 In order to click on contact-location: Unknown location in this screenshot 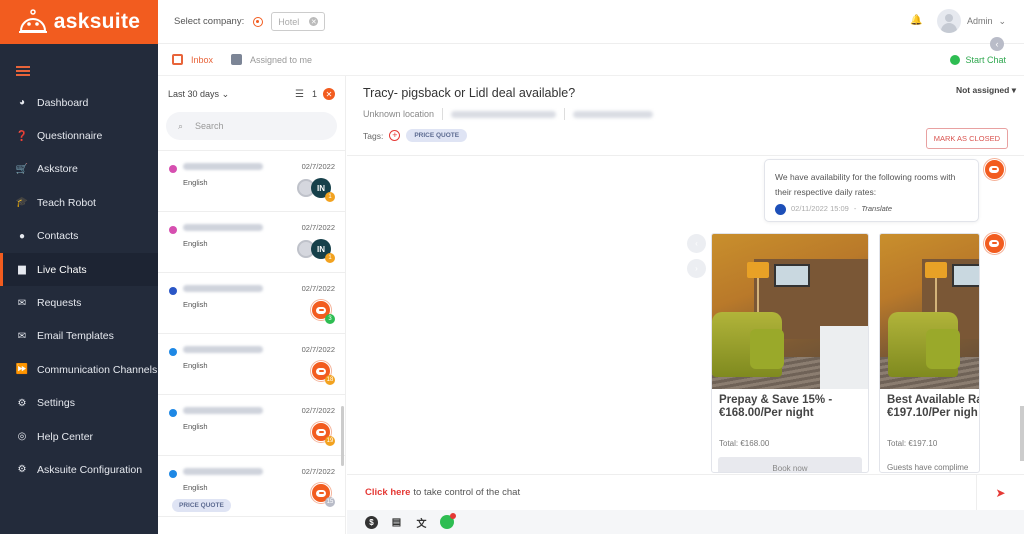, I will do `click(399, 114)`.